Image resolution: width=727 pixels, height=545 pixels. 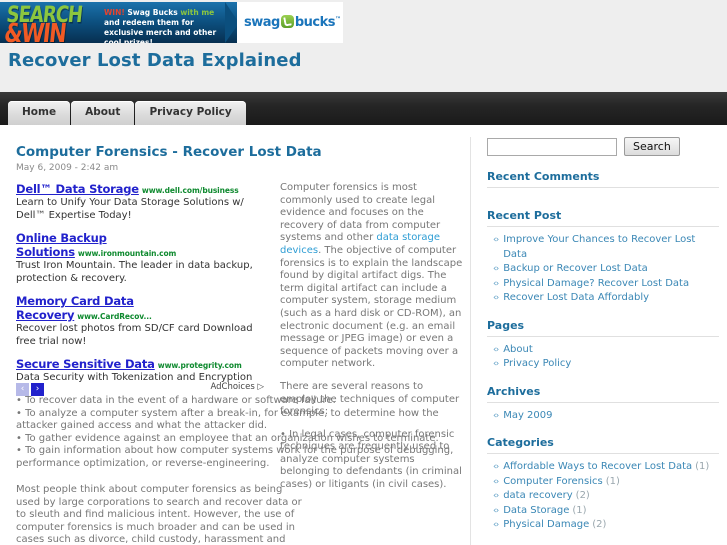 What do you see at coordinates (315, 22) in the screenshot?
I see `logo-bucks-text: bucks` at bounding box center [315, 22].